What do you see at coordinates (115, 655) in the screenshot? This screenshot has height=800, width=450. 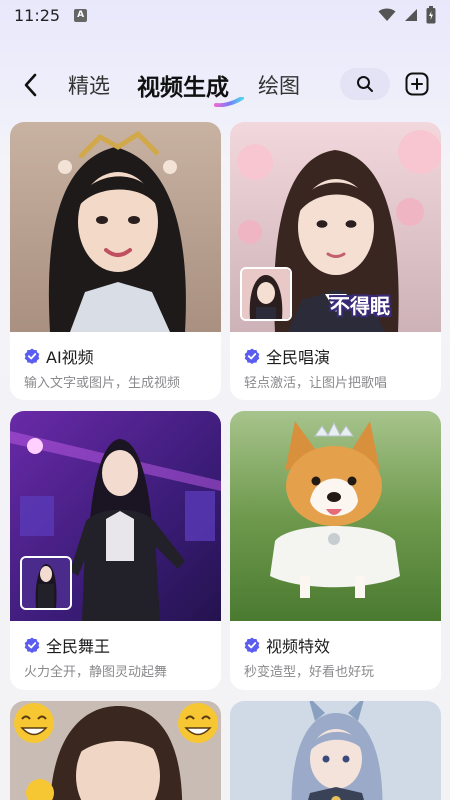 I see `card-info: 全民舞王 火力全开，静图灵动起舞` at bounding box center [115, 655].